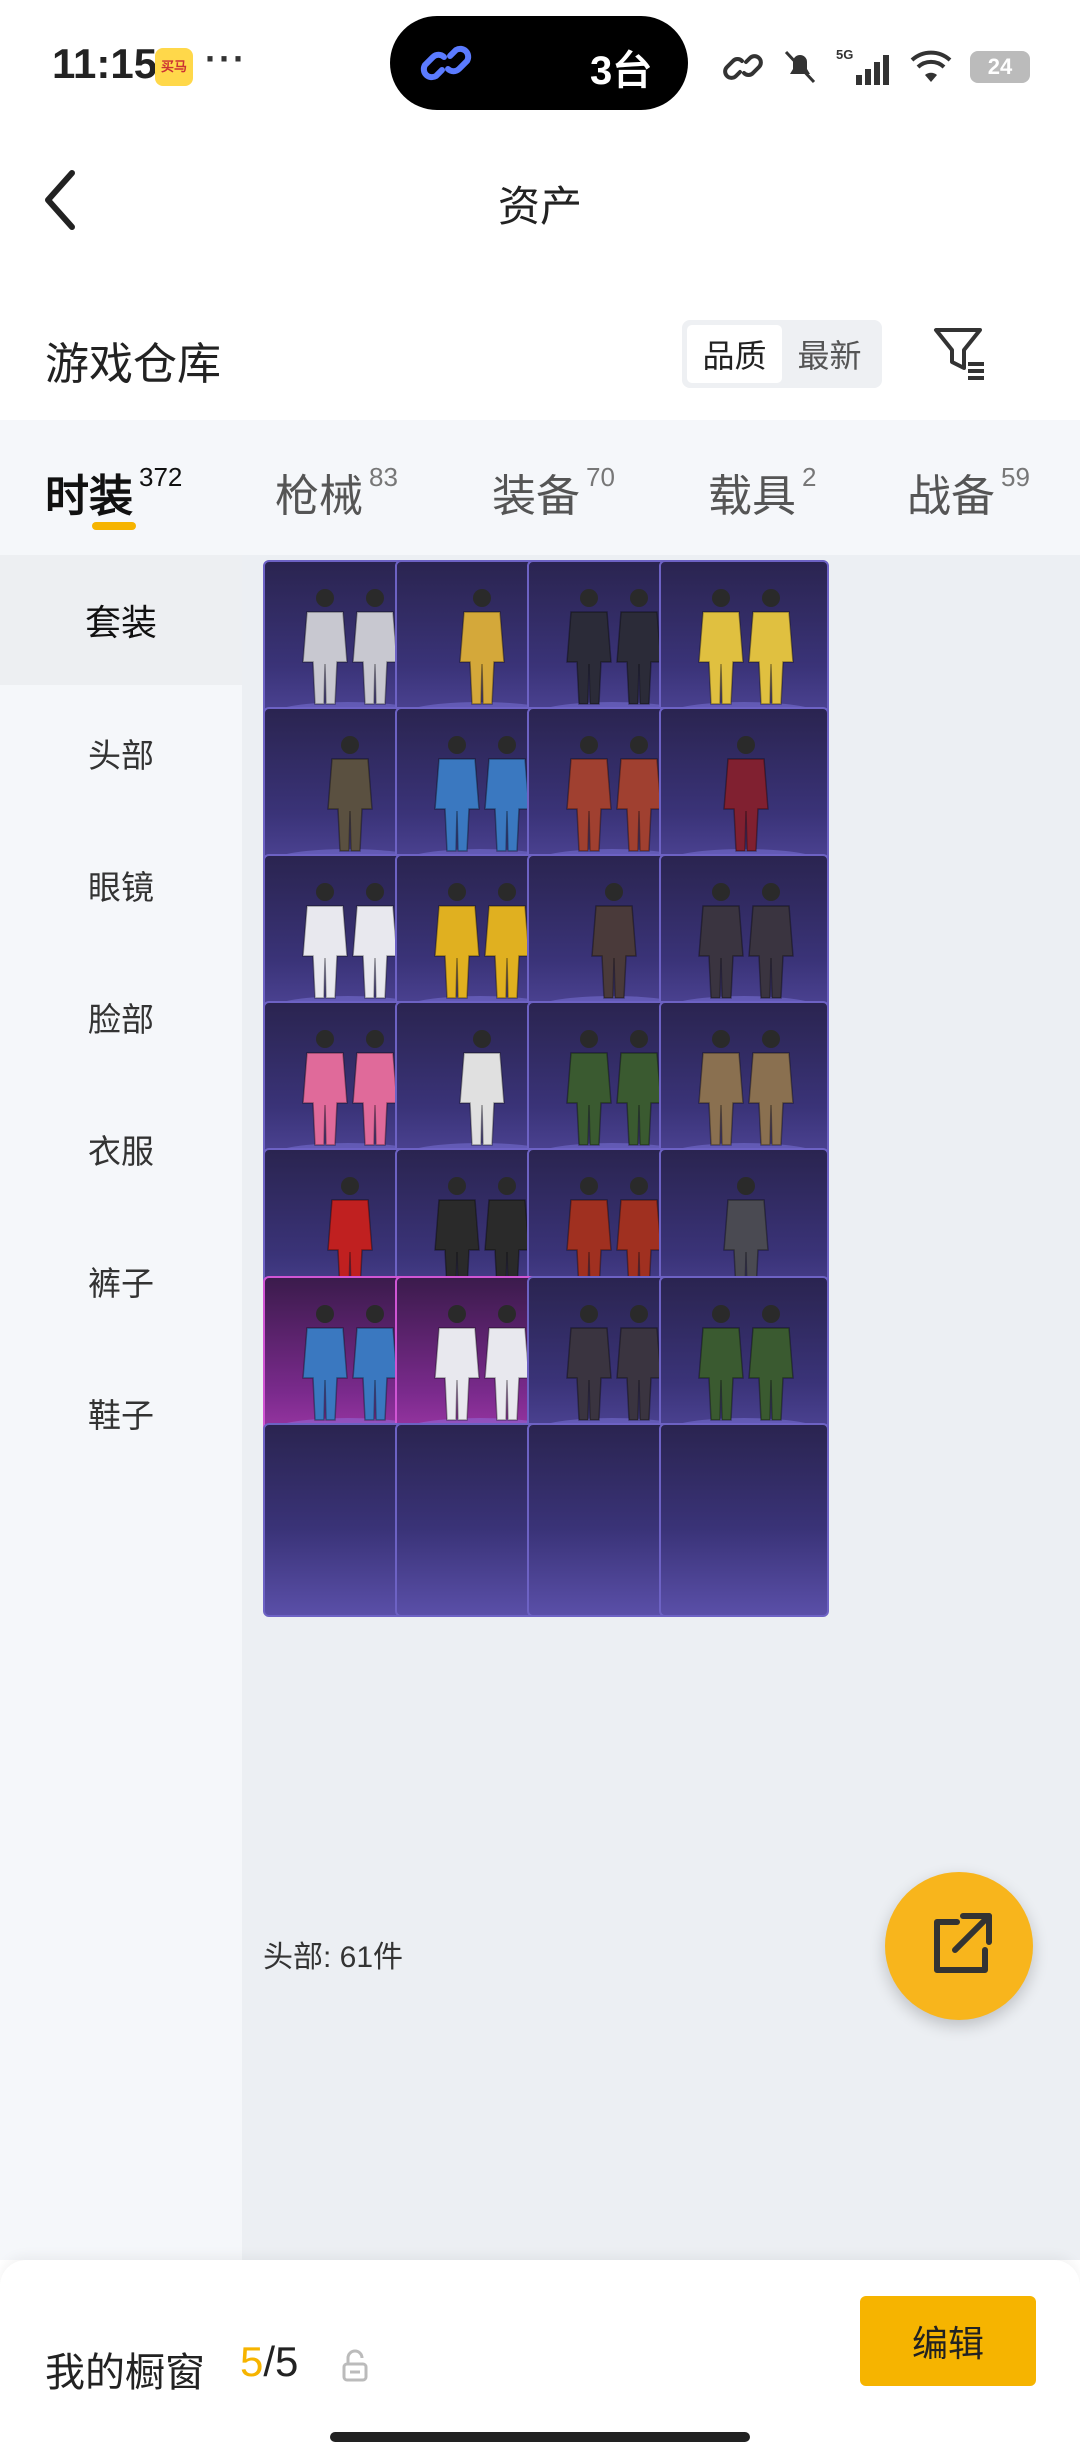 The image size is (1080, 2460). I want to click on tab-guns: 枪械 83, so click(336, 492).